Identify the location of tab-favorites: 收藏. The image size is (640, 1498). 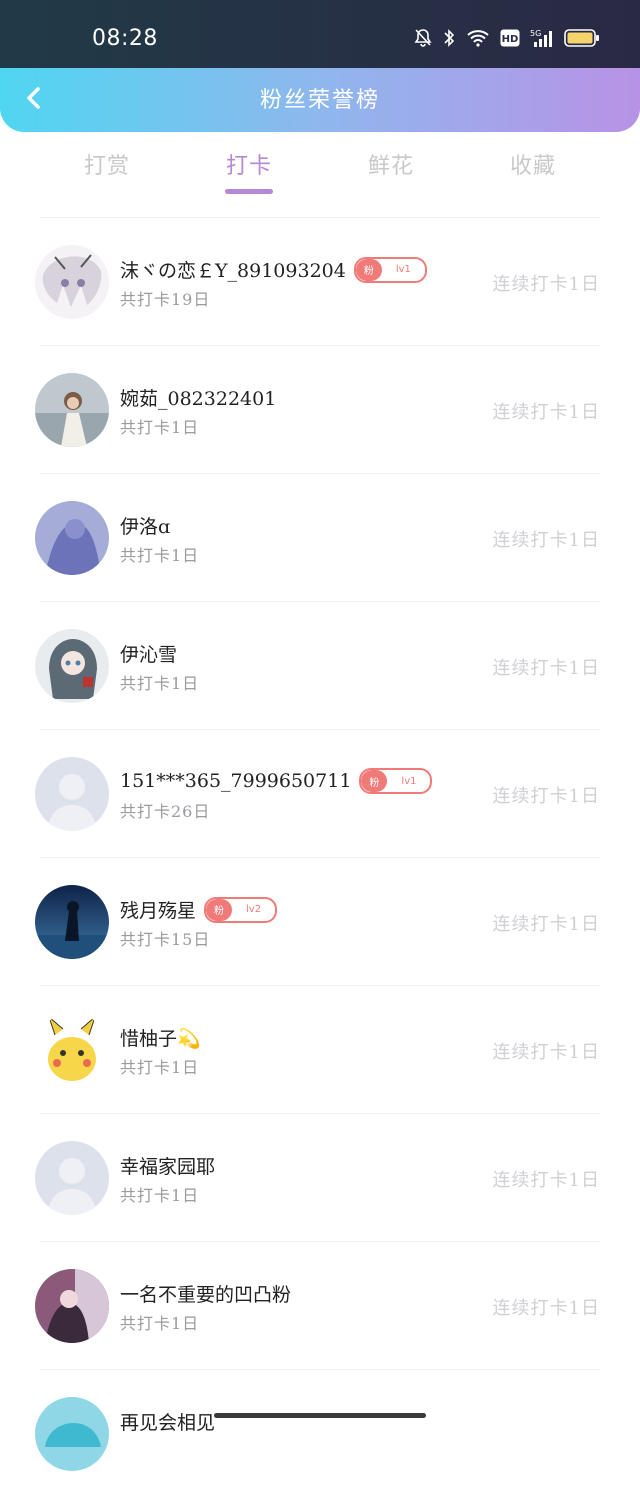
(533, 164).